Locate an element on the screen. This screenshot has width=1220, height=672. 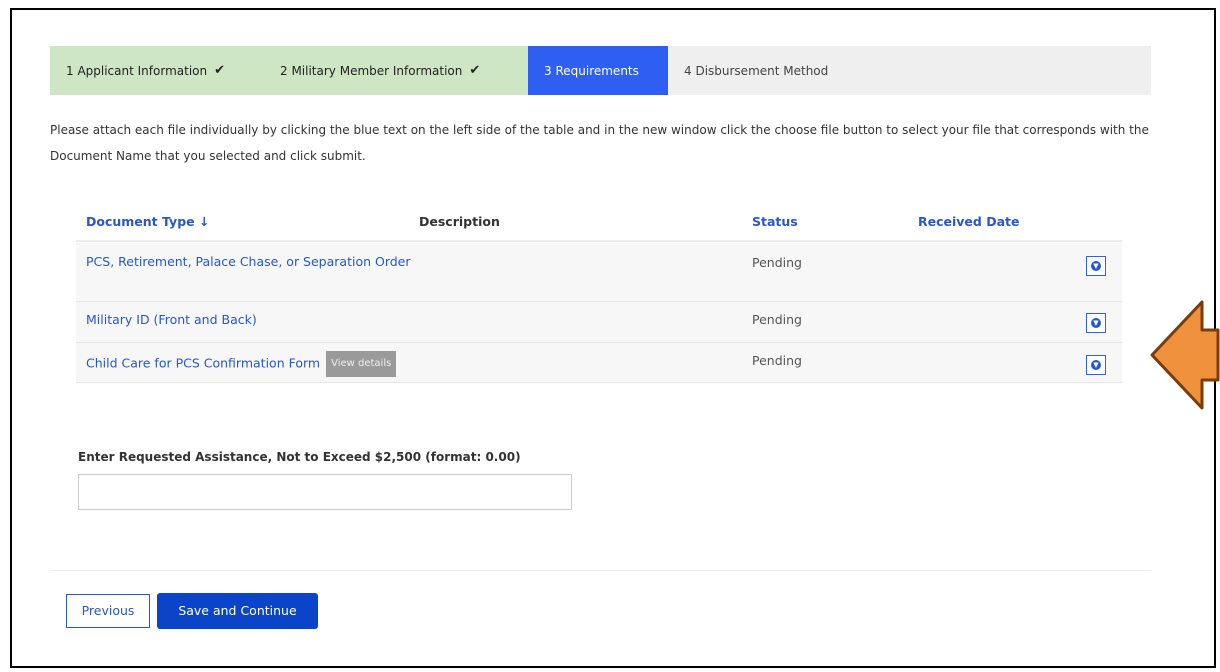
footer-divider is located at coordinates (600, 570).